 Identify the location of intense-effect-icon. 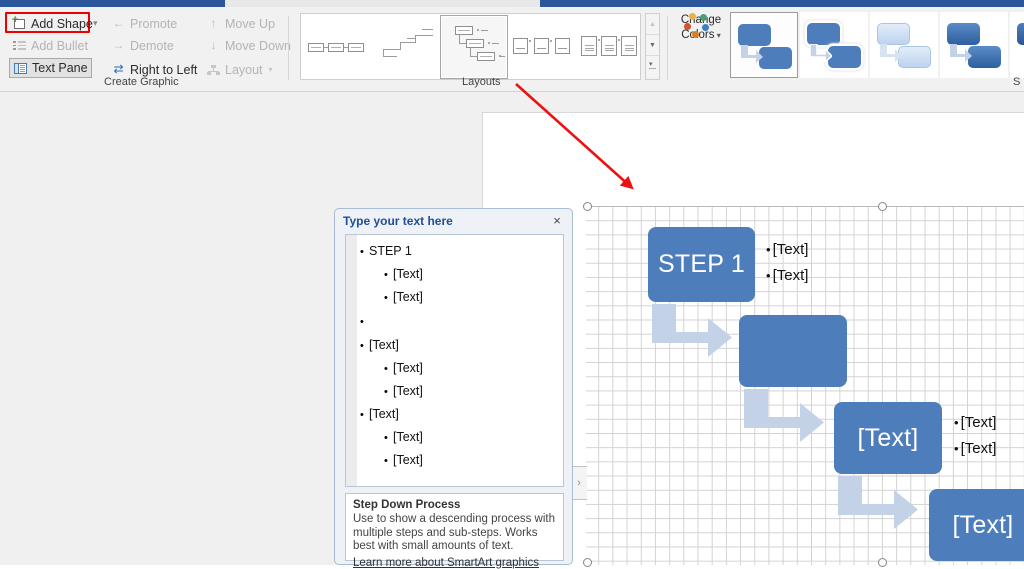
(1017, 45).